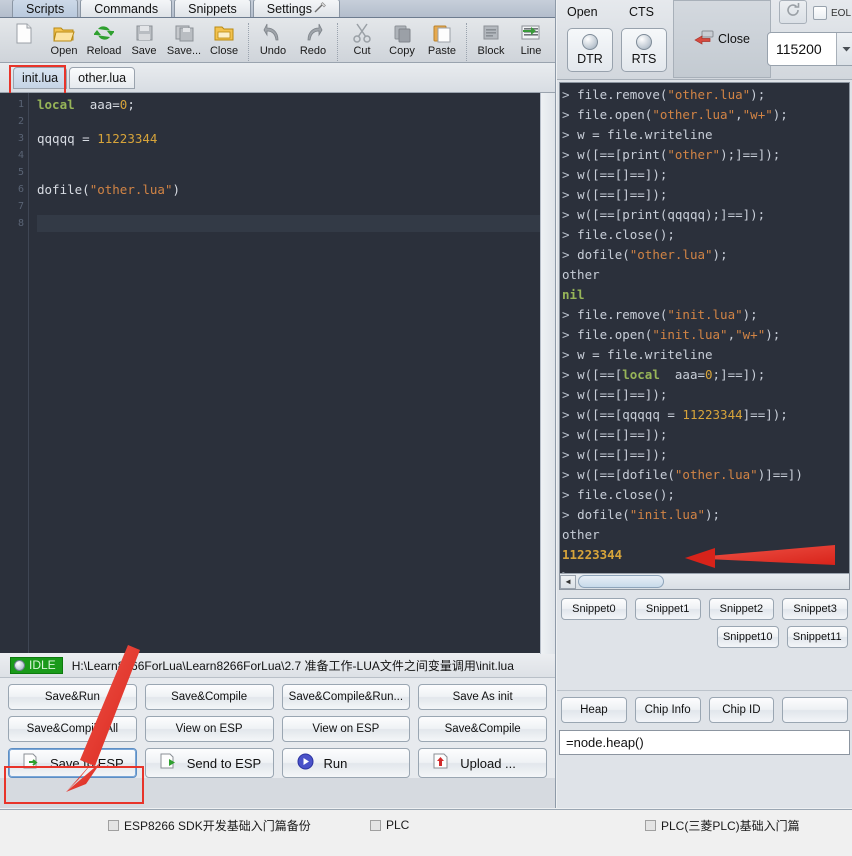  I want to click on snippet-row-1: Snippet0 Snippet1 Snippet2 Snippet3, so click(704, 609).